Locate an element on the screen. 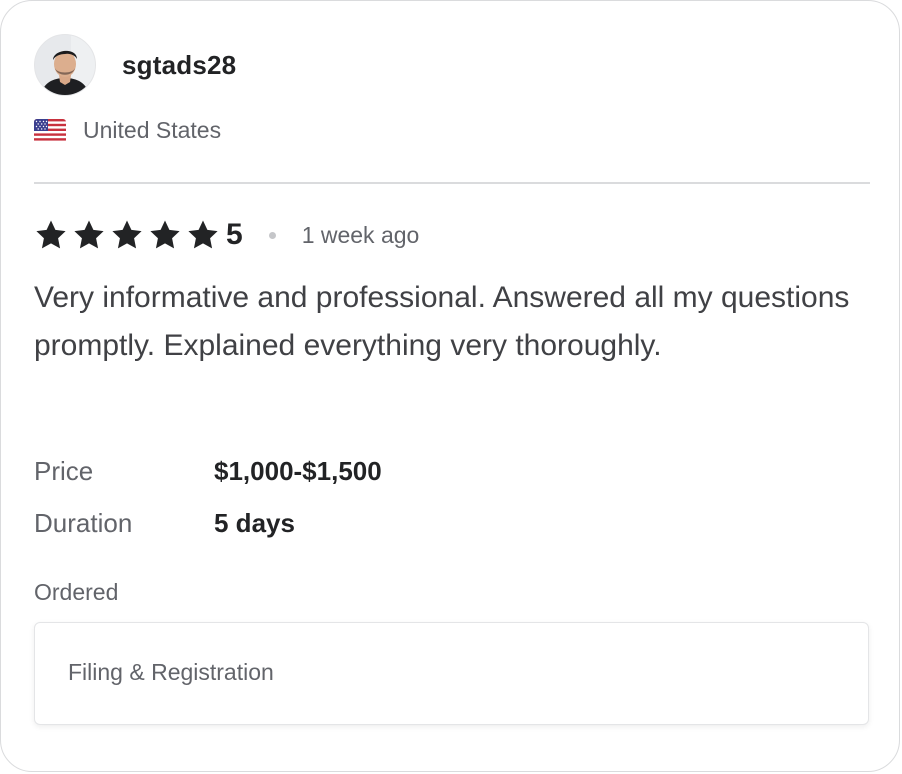 The height and width of the screenshot is (774, 902). avatar is located at coordinates (65, 65).